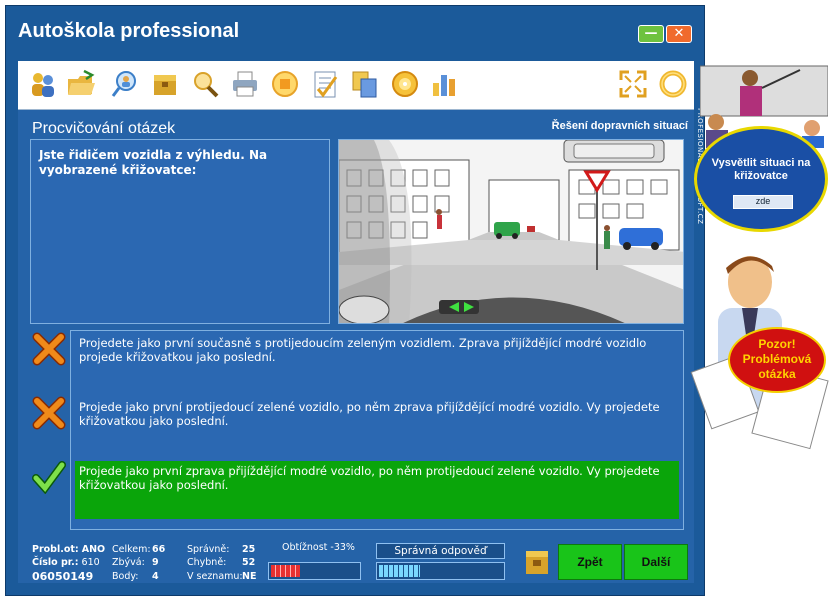 This screenshot has height=601, width=833. What do you see at coordinates (318, 547) in the screenshot?
I see `difficulty-label: Obtížnost -33%` at bounding box center [318, 547].